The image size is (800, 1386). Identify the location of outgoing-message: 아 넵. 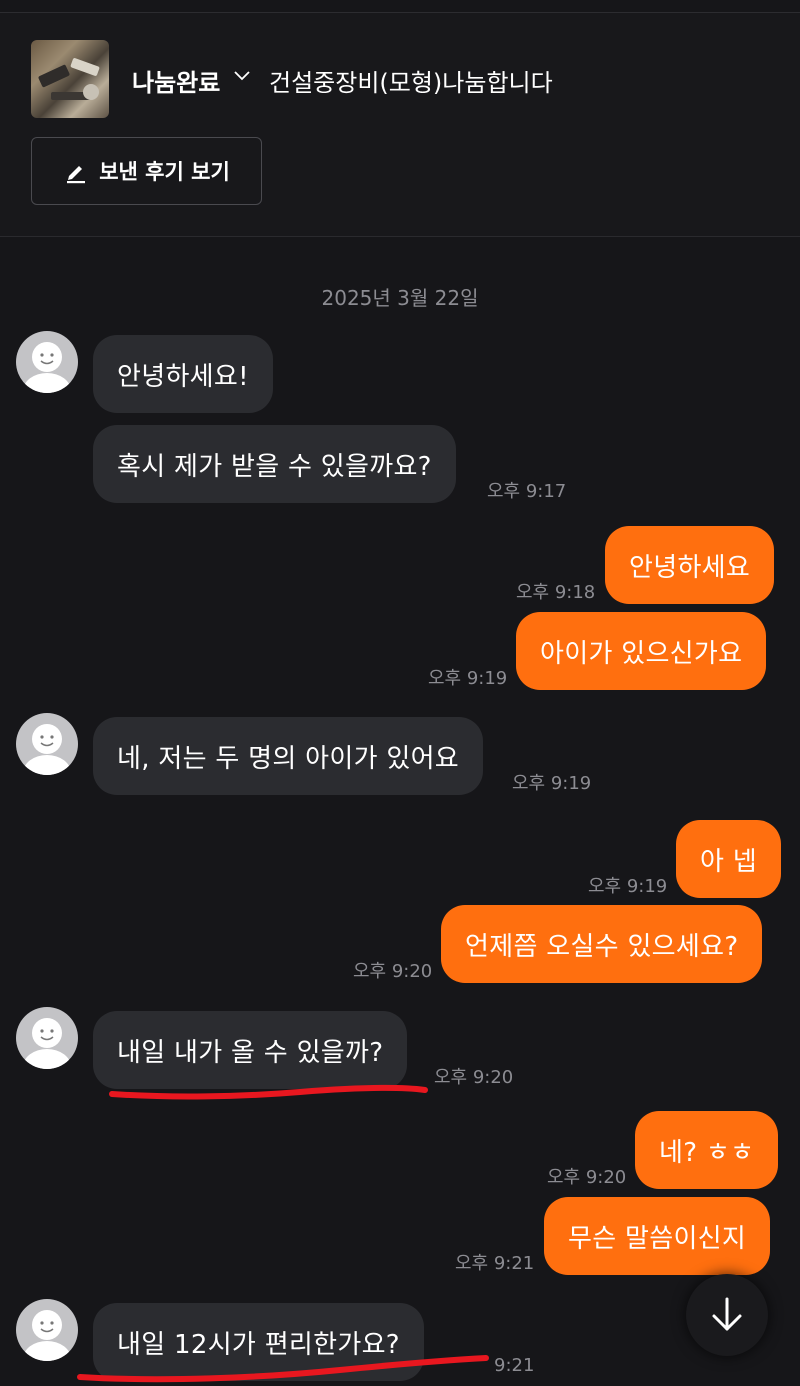
(729, 859).